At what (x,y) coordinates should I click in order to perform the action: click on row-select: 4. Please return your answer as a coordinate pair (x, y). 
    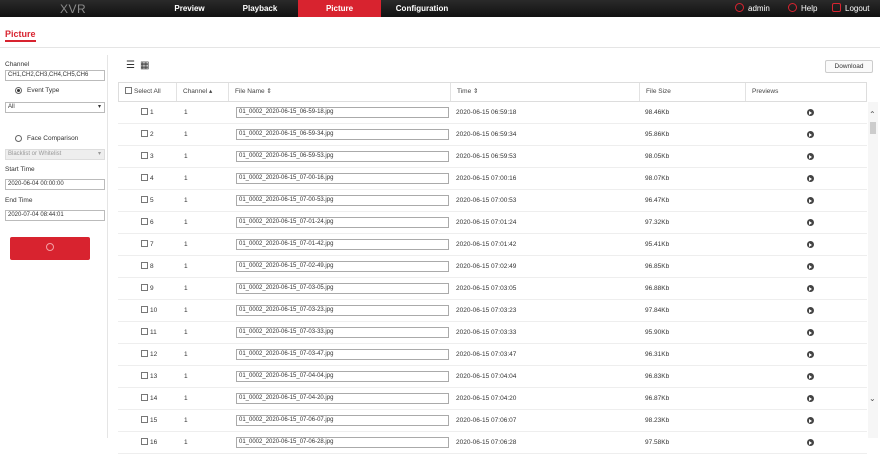
    Looking at the image, I should click on (147, 179).